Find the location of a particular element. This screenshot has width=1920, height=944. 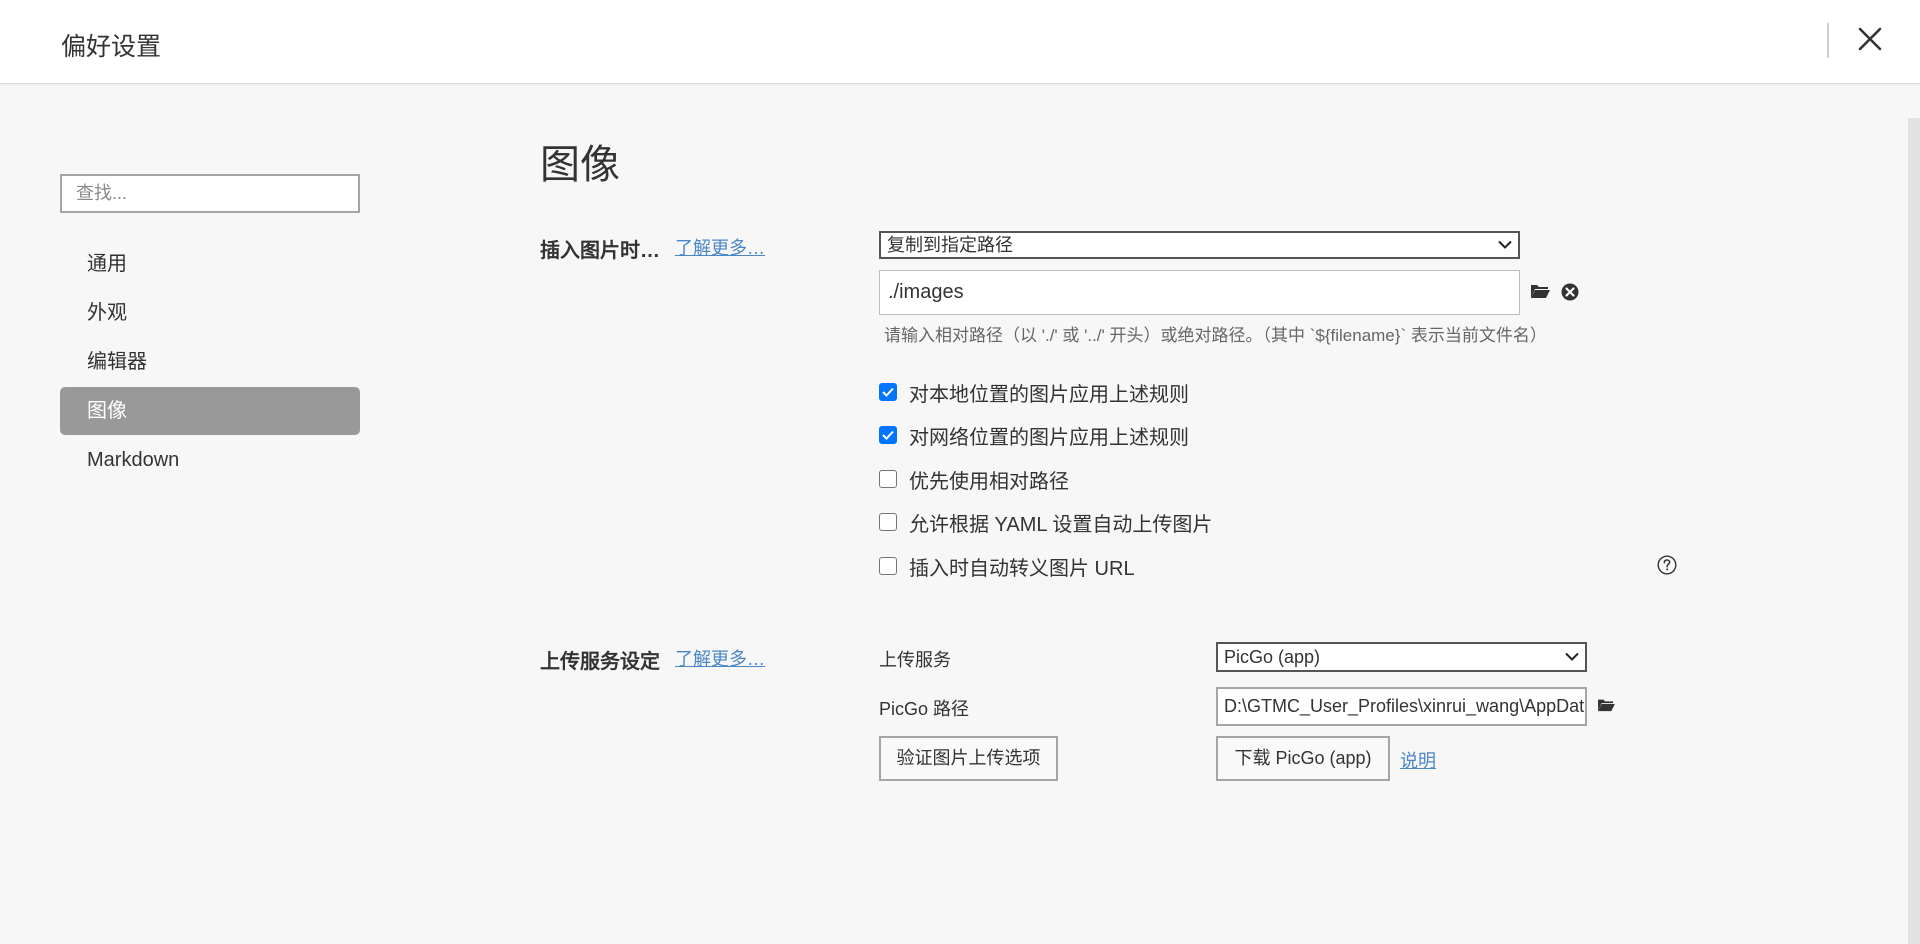

option-label: 允许根据 YAML 设置自动上传图片 is located at coordinates (1061, 524).